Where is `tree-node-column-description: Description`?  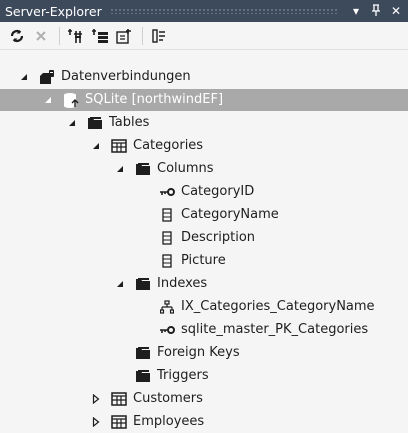 tree-node-column-description: Description is located at coordinates (204, 238).